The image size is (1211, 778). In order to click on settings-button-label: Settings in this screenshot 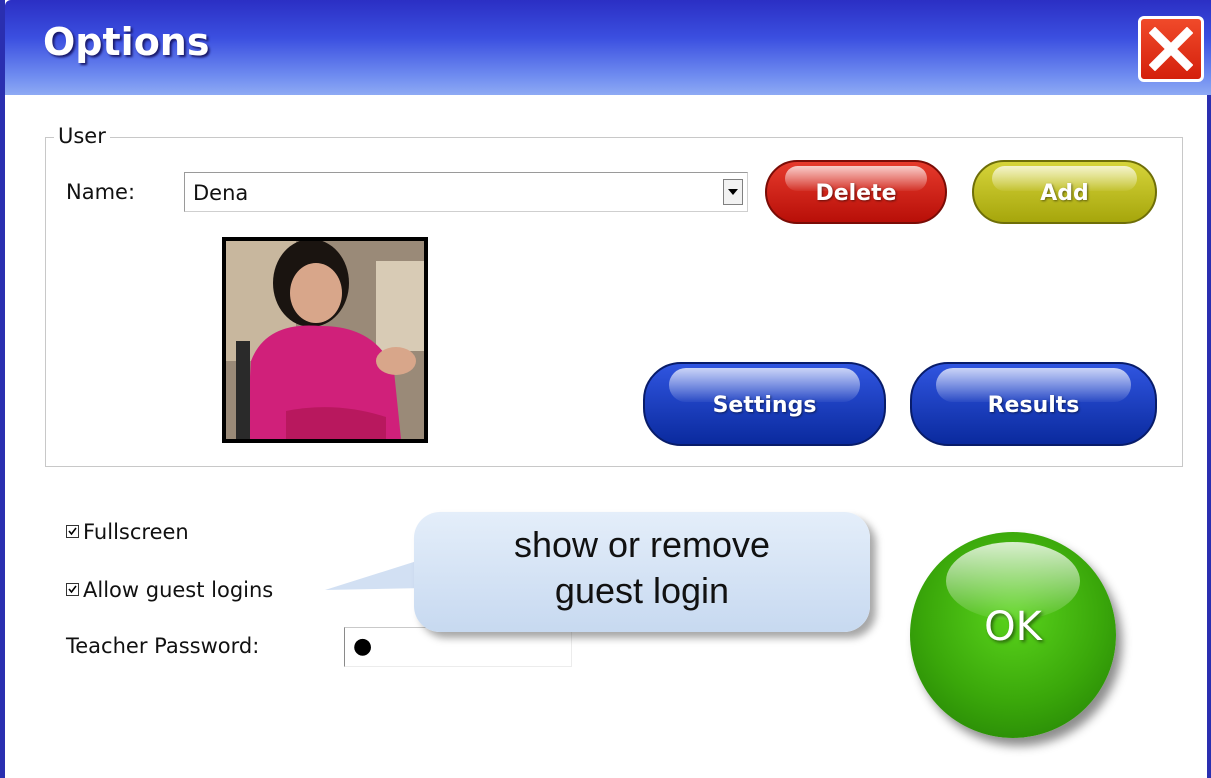, I will do `click(764, 405)`.